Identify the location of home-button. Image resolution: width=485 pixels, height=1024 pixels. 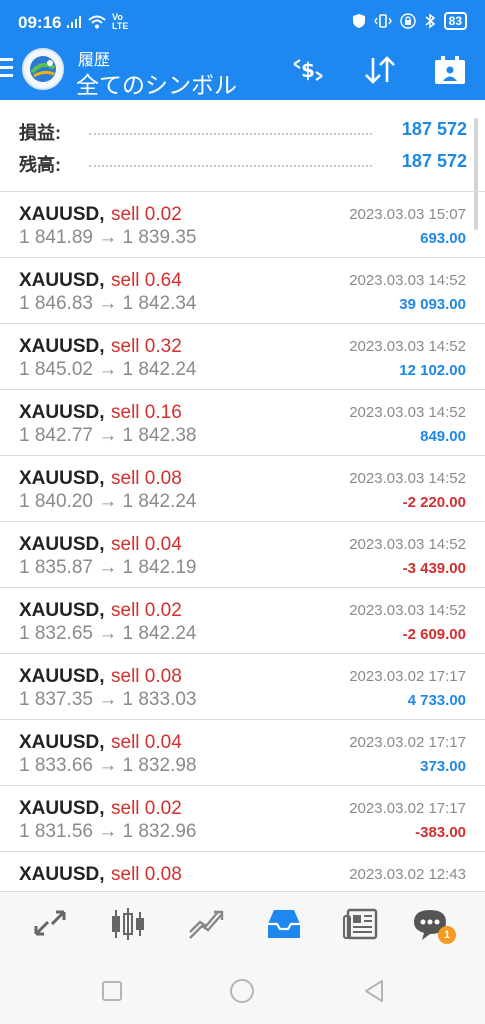
(242, 991).